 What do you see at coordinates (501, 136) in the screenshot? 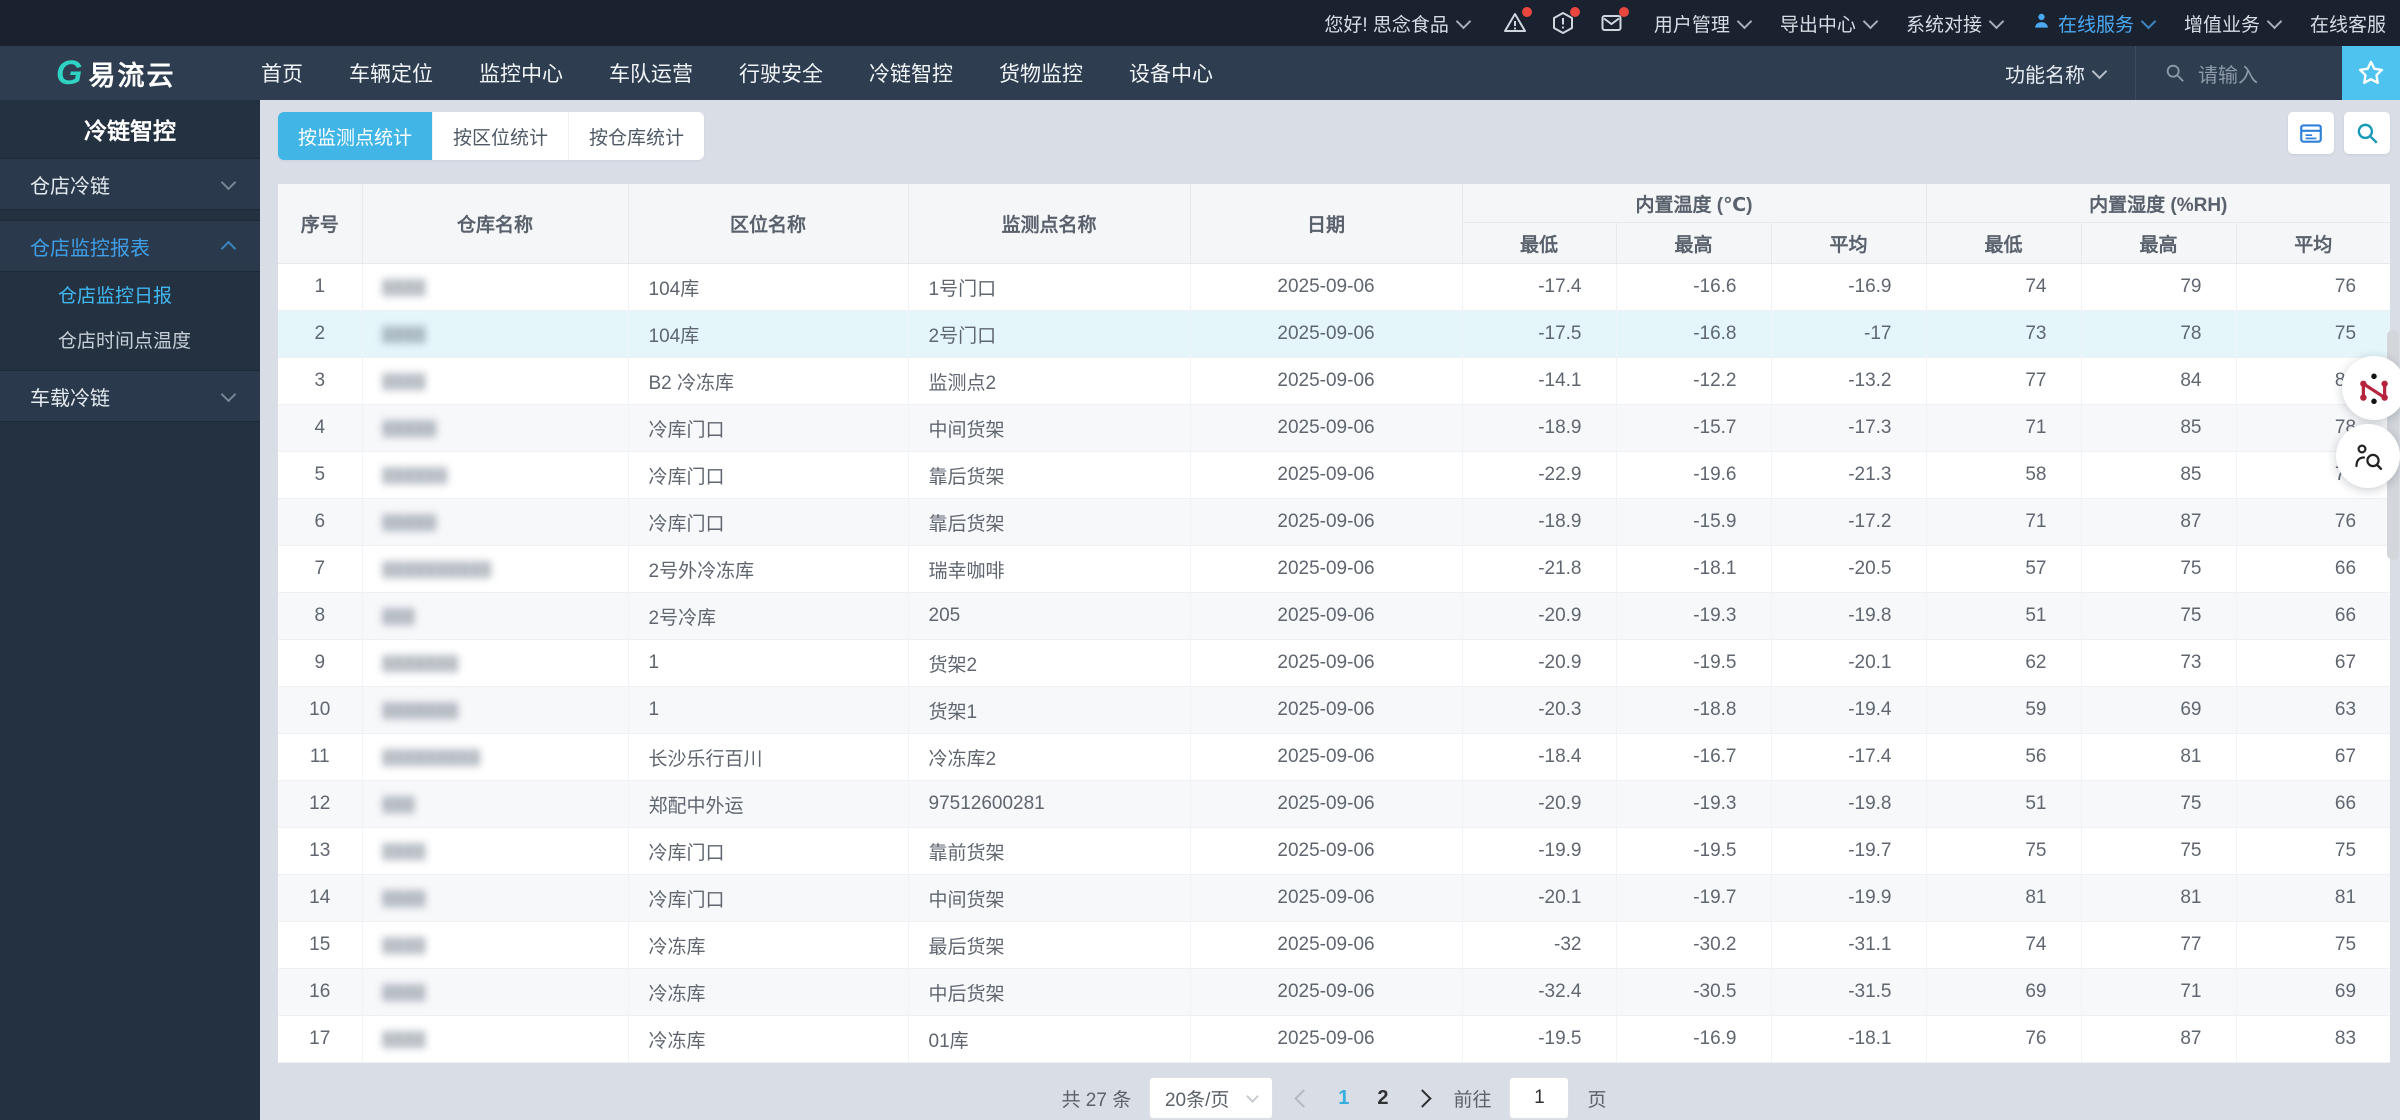
I see `tab-by-zone: 按区位统计` at bounding box center [501, 136].